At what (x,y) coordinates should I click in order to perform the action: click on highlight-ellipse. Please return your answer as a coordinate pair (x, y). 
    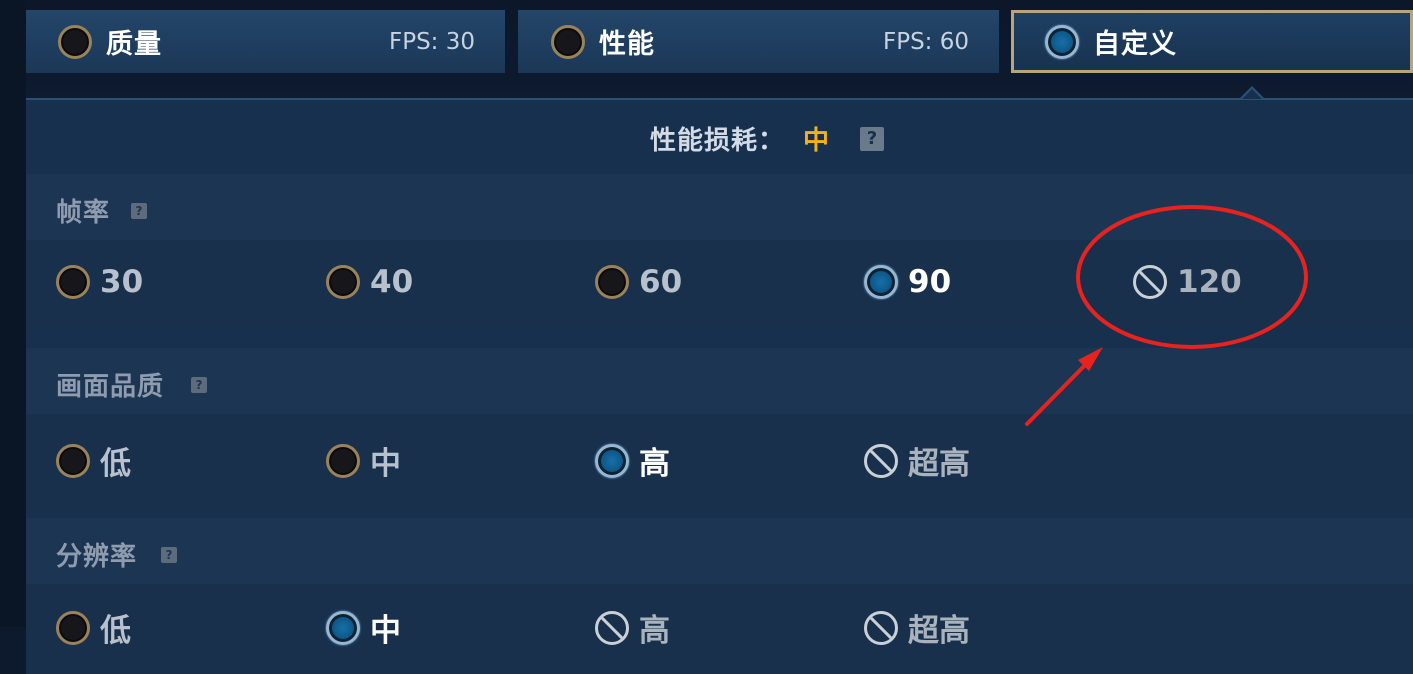
    Looking at the image, I should click on (1192, 277).